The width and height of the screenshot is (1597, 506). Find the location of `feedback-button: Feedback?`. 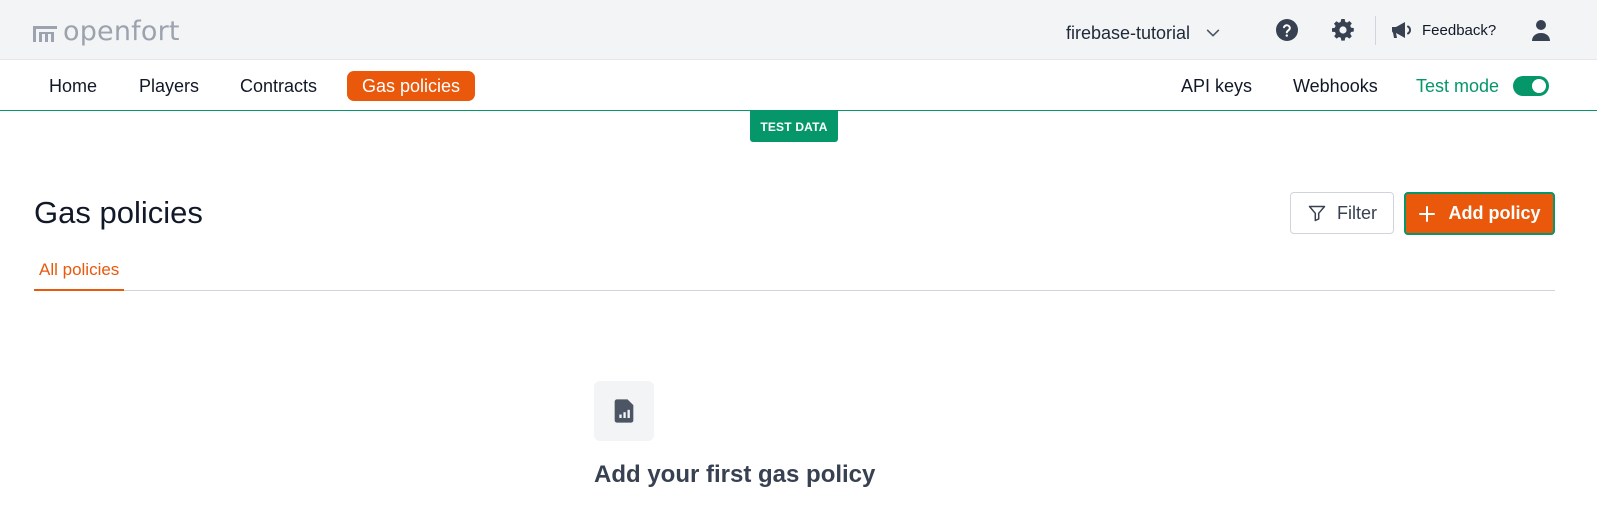

feedback-button: Feedback? is located at coordinates (1443, 30).